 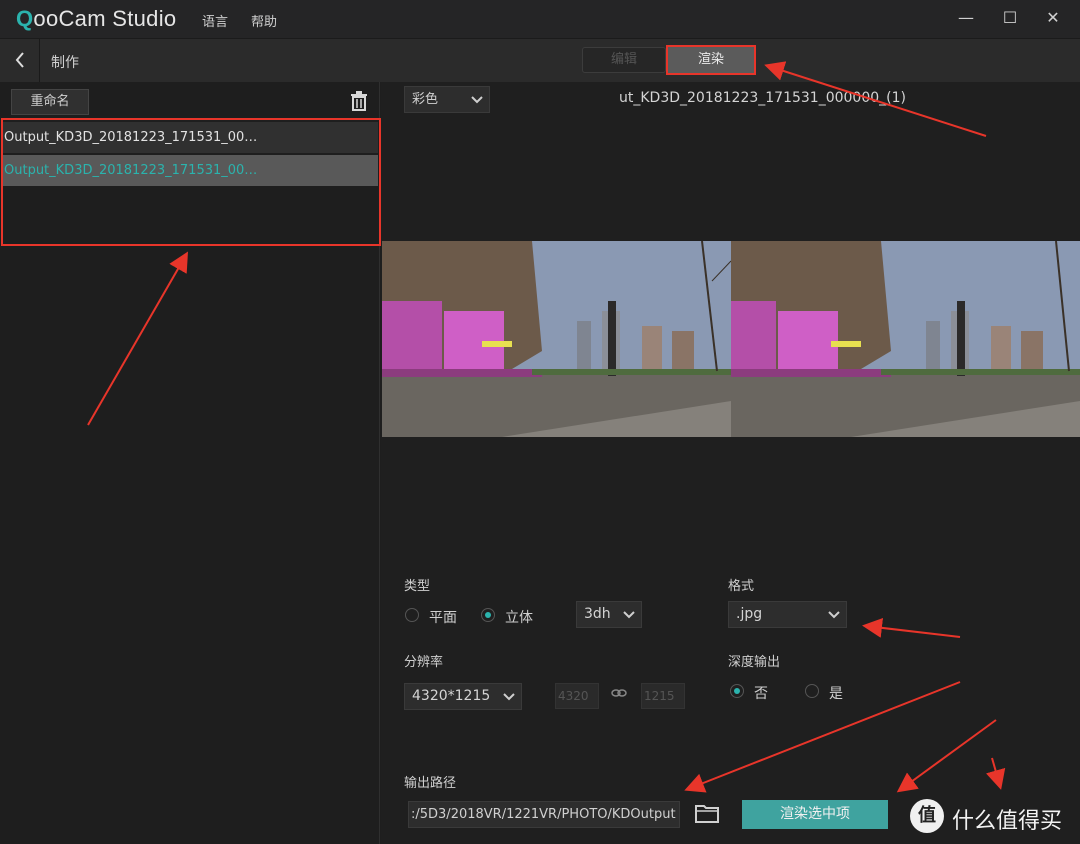 I want to click on close-button: ✕, so click(x=1053, y=18).